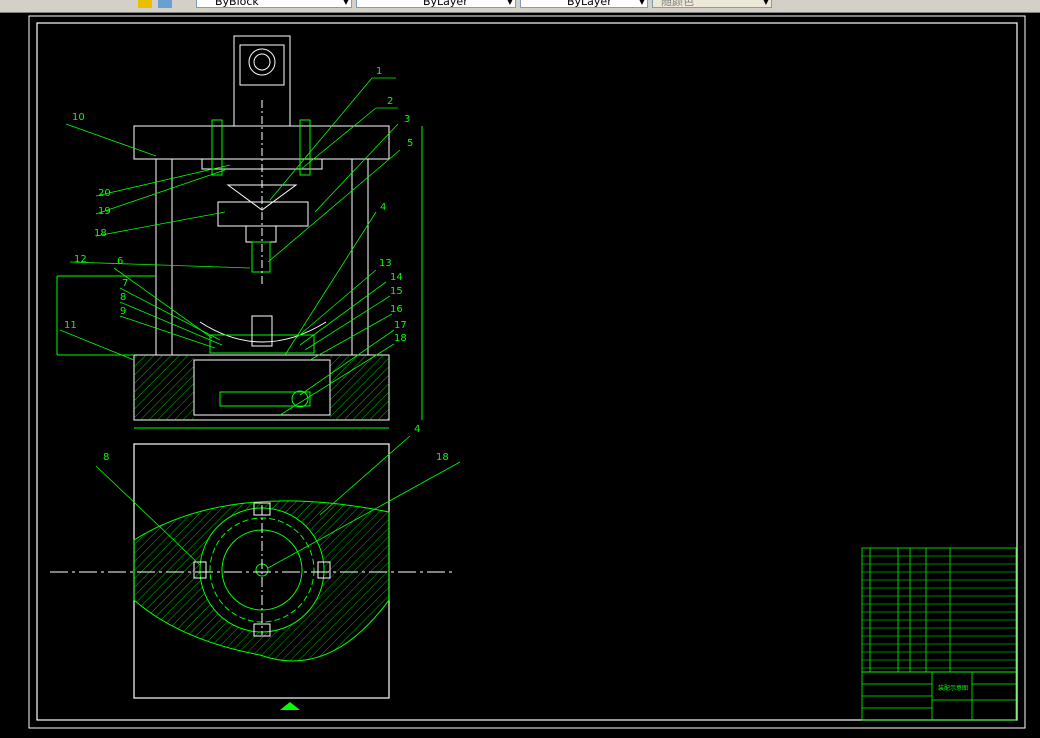 The image size is (1040, 738). Describe the element at coordinates (237, 4) in the screenshot. I see `layer-dropdown-value: ByBlock` at that location.